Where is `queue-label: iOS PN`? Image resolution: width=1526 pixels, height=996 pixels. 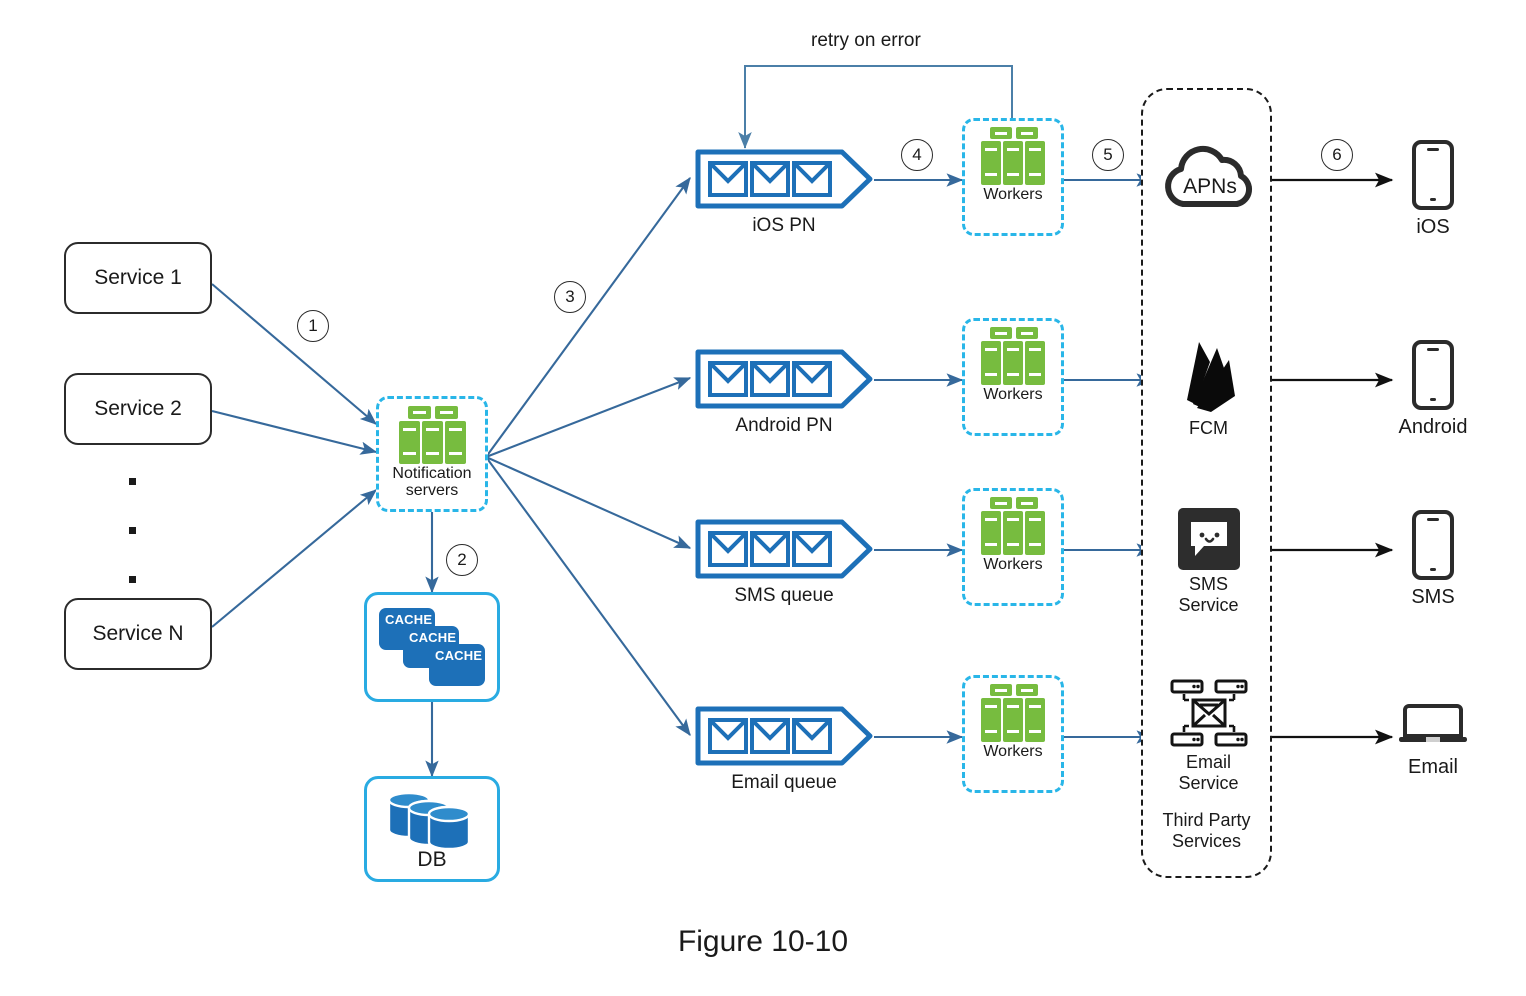 queue-label: iOS PN is located at coordinates (784, 225).